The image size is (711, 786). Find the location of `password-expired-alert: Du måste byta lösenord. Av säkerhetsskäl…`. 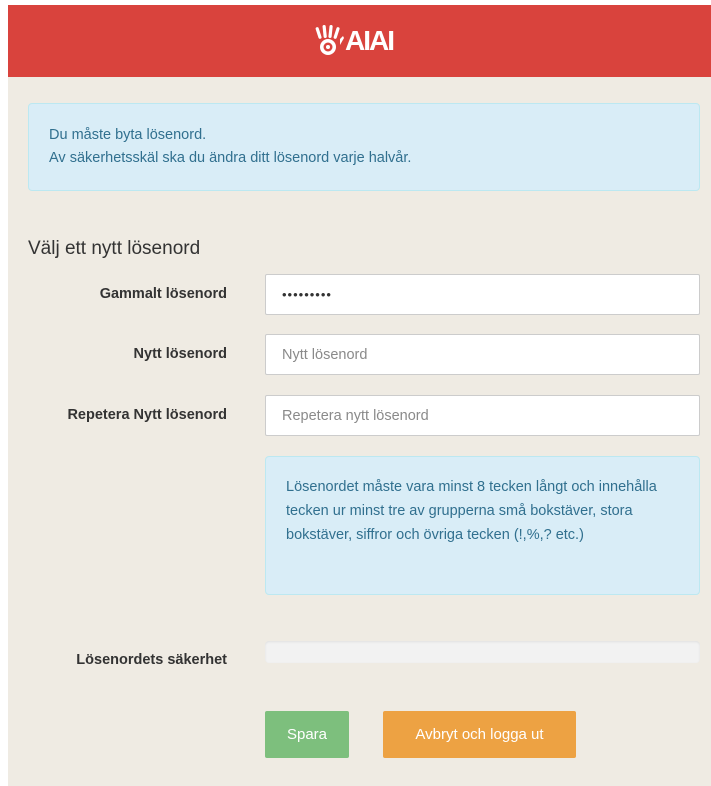

password-expired-alert: Du måste byta lösenord. Av säkerhetsskäl… is located at coordinates (364, 147).